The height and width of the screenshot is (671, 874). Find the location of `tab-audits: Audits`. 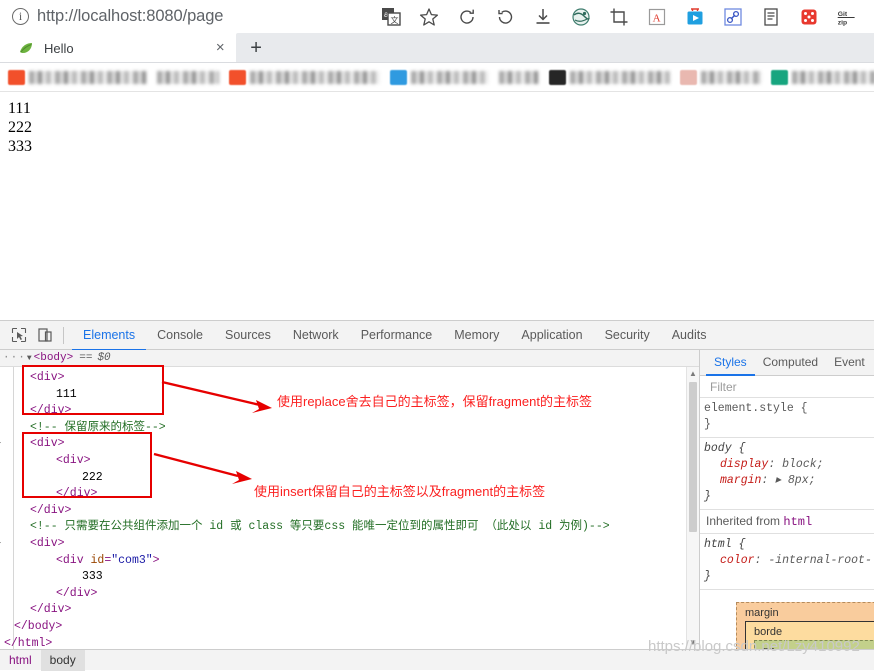

tab-audits: Audits is located at coordinates (689, 336).